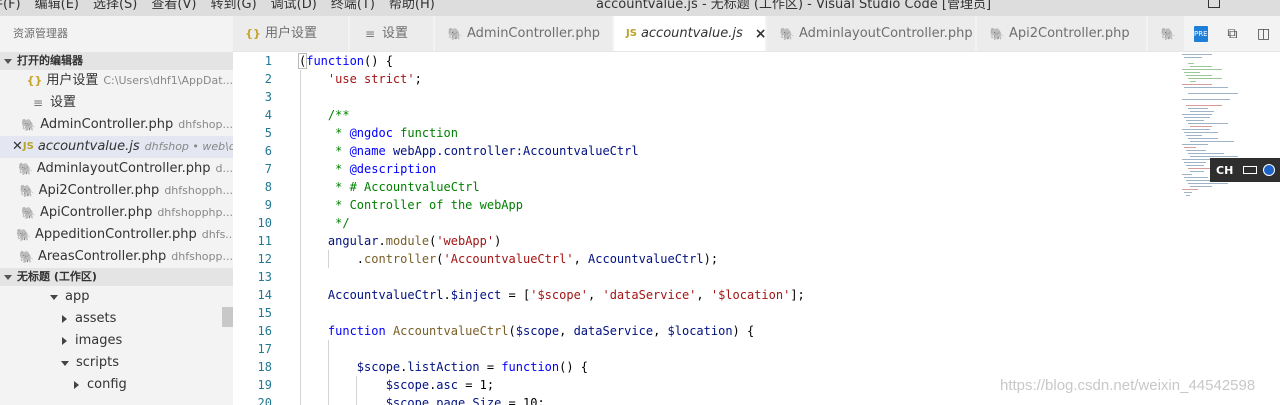 This screenshot has height=405, width=1280. What do you see at coordinates (253, 33) in the screenshot?
I see `json-file-icon: {}` at bounding box center [253, 33].